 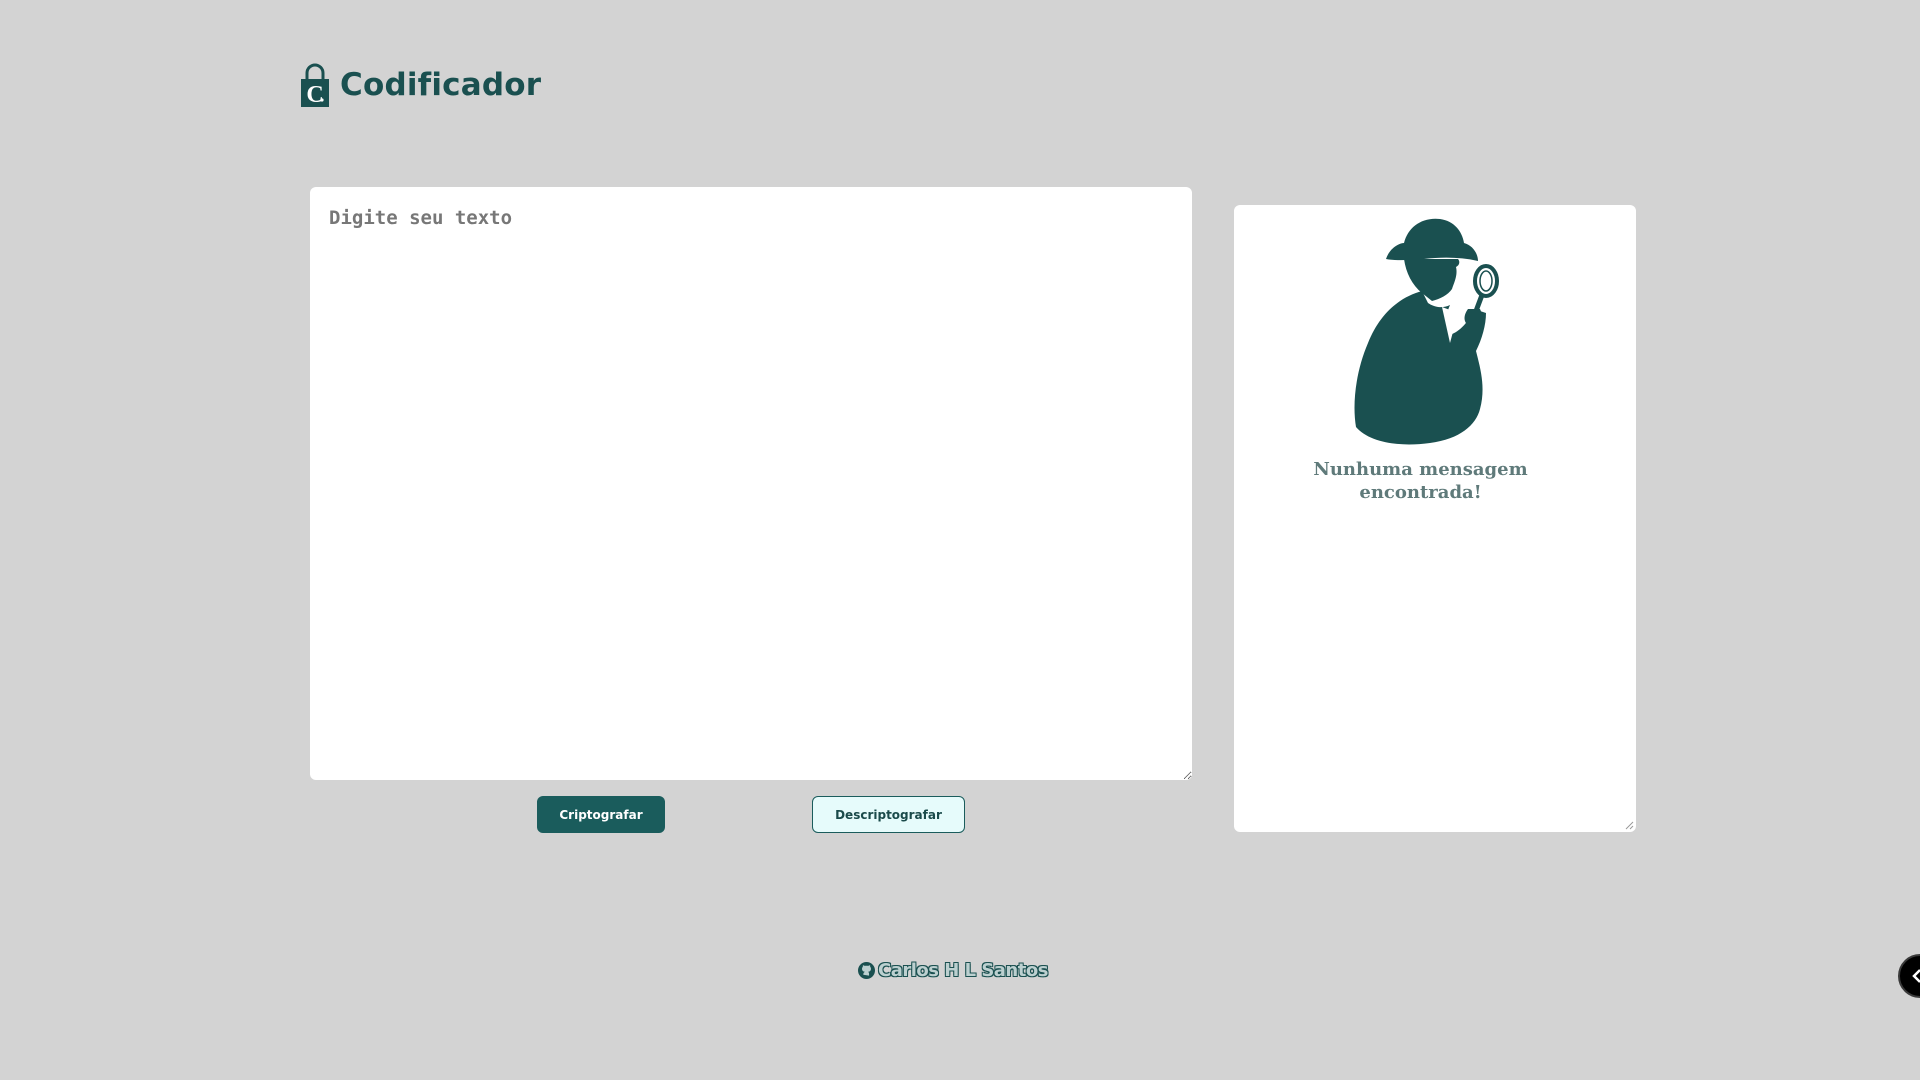 What do you see at coordinates (441, 85) in the screenshot?
I see `app-title: Codificador` at bounding box center [441, 85].